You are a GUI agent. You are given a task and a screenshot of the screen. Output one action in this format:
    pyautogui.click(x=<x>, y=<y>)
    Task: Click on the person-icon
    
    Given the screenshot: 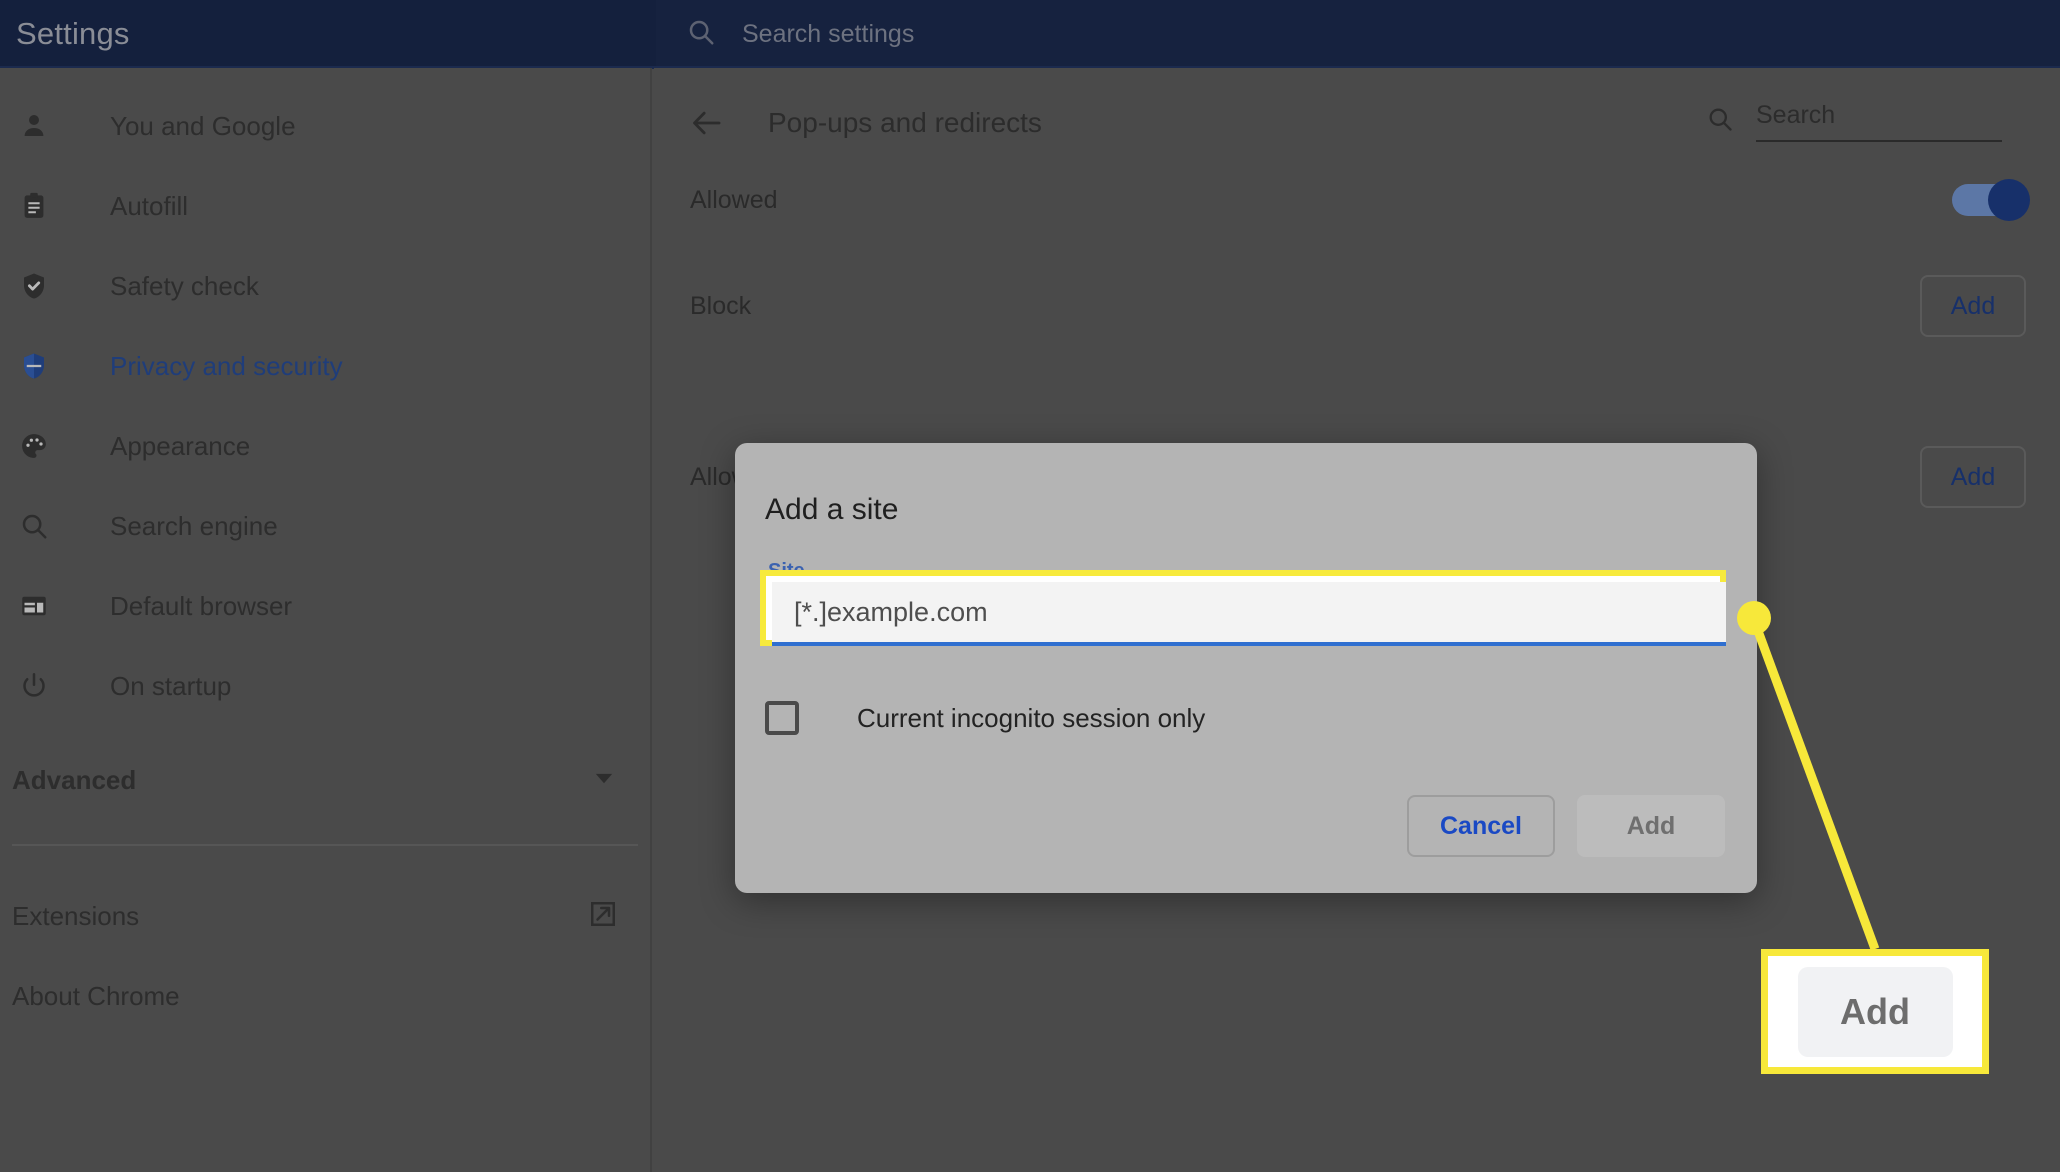 What is the action you would take?
    pyautogui.click(x=34, y=126)
    